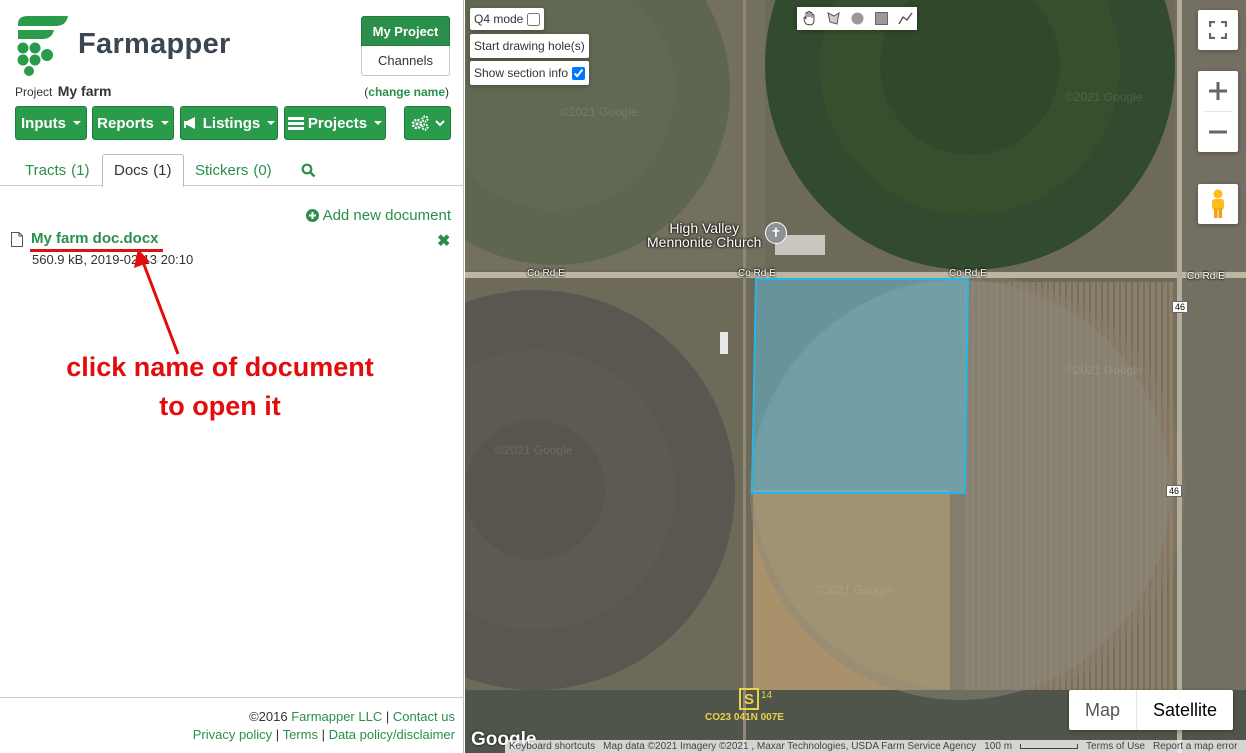  What do you see at coordinates (43, 123) in the screenshot?
I see `inputs-label: Inputs` at bounding box center [43, 123].